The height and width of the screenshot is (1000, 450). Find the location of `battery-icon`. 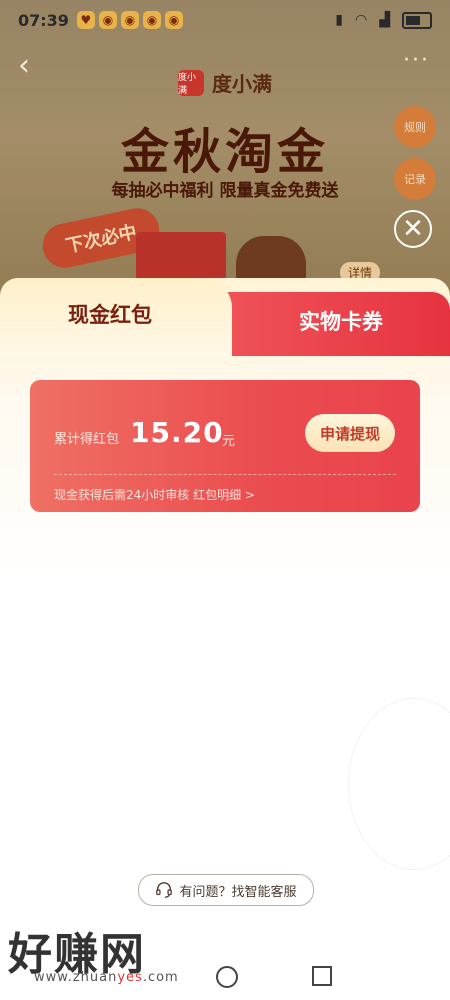

battery-icon is located at coordinates (417, 20).